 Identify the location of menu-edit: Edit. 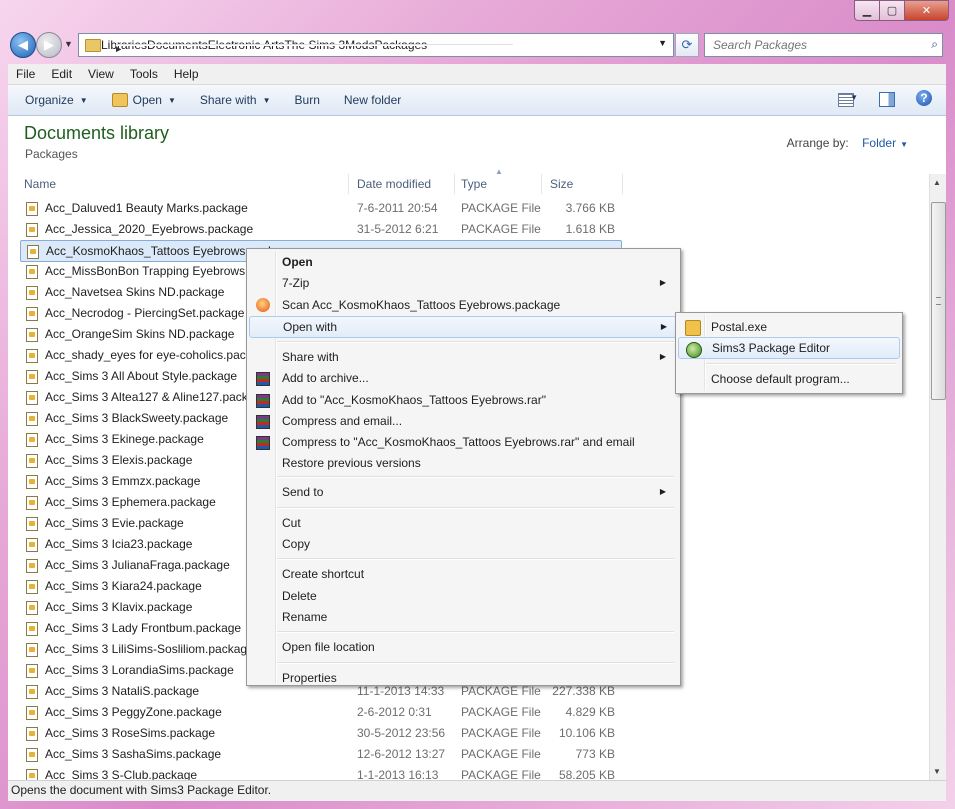
(61, 74).